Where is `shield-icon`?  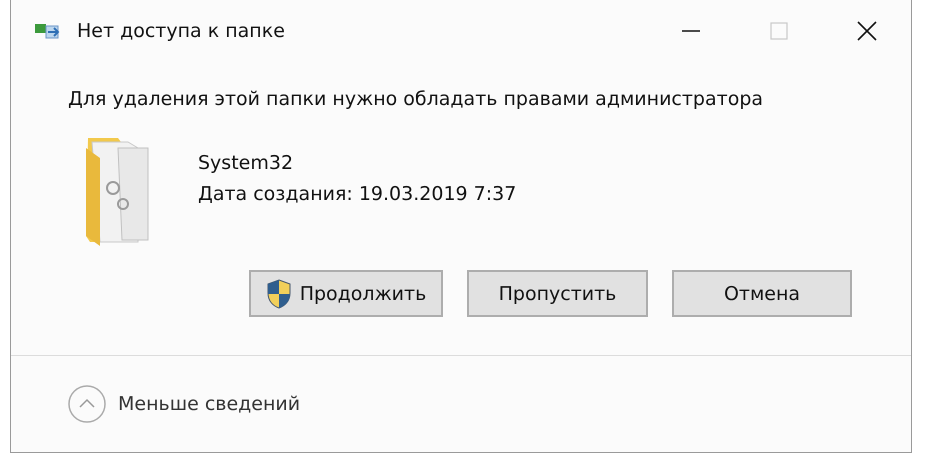
shield-icon is located at coordinates (279, 293).